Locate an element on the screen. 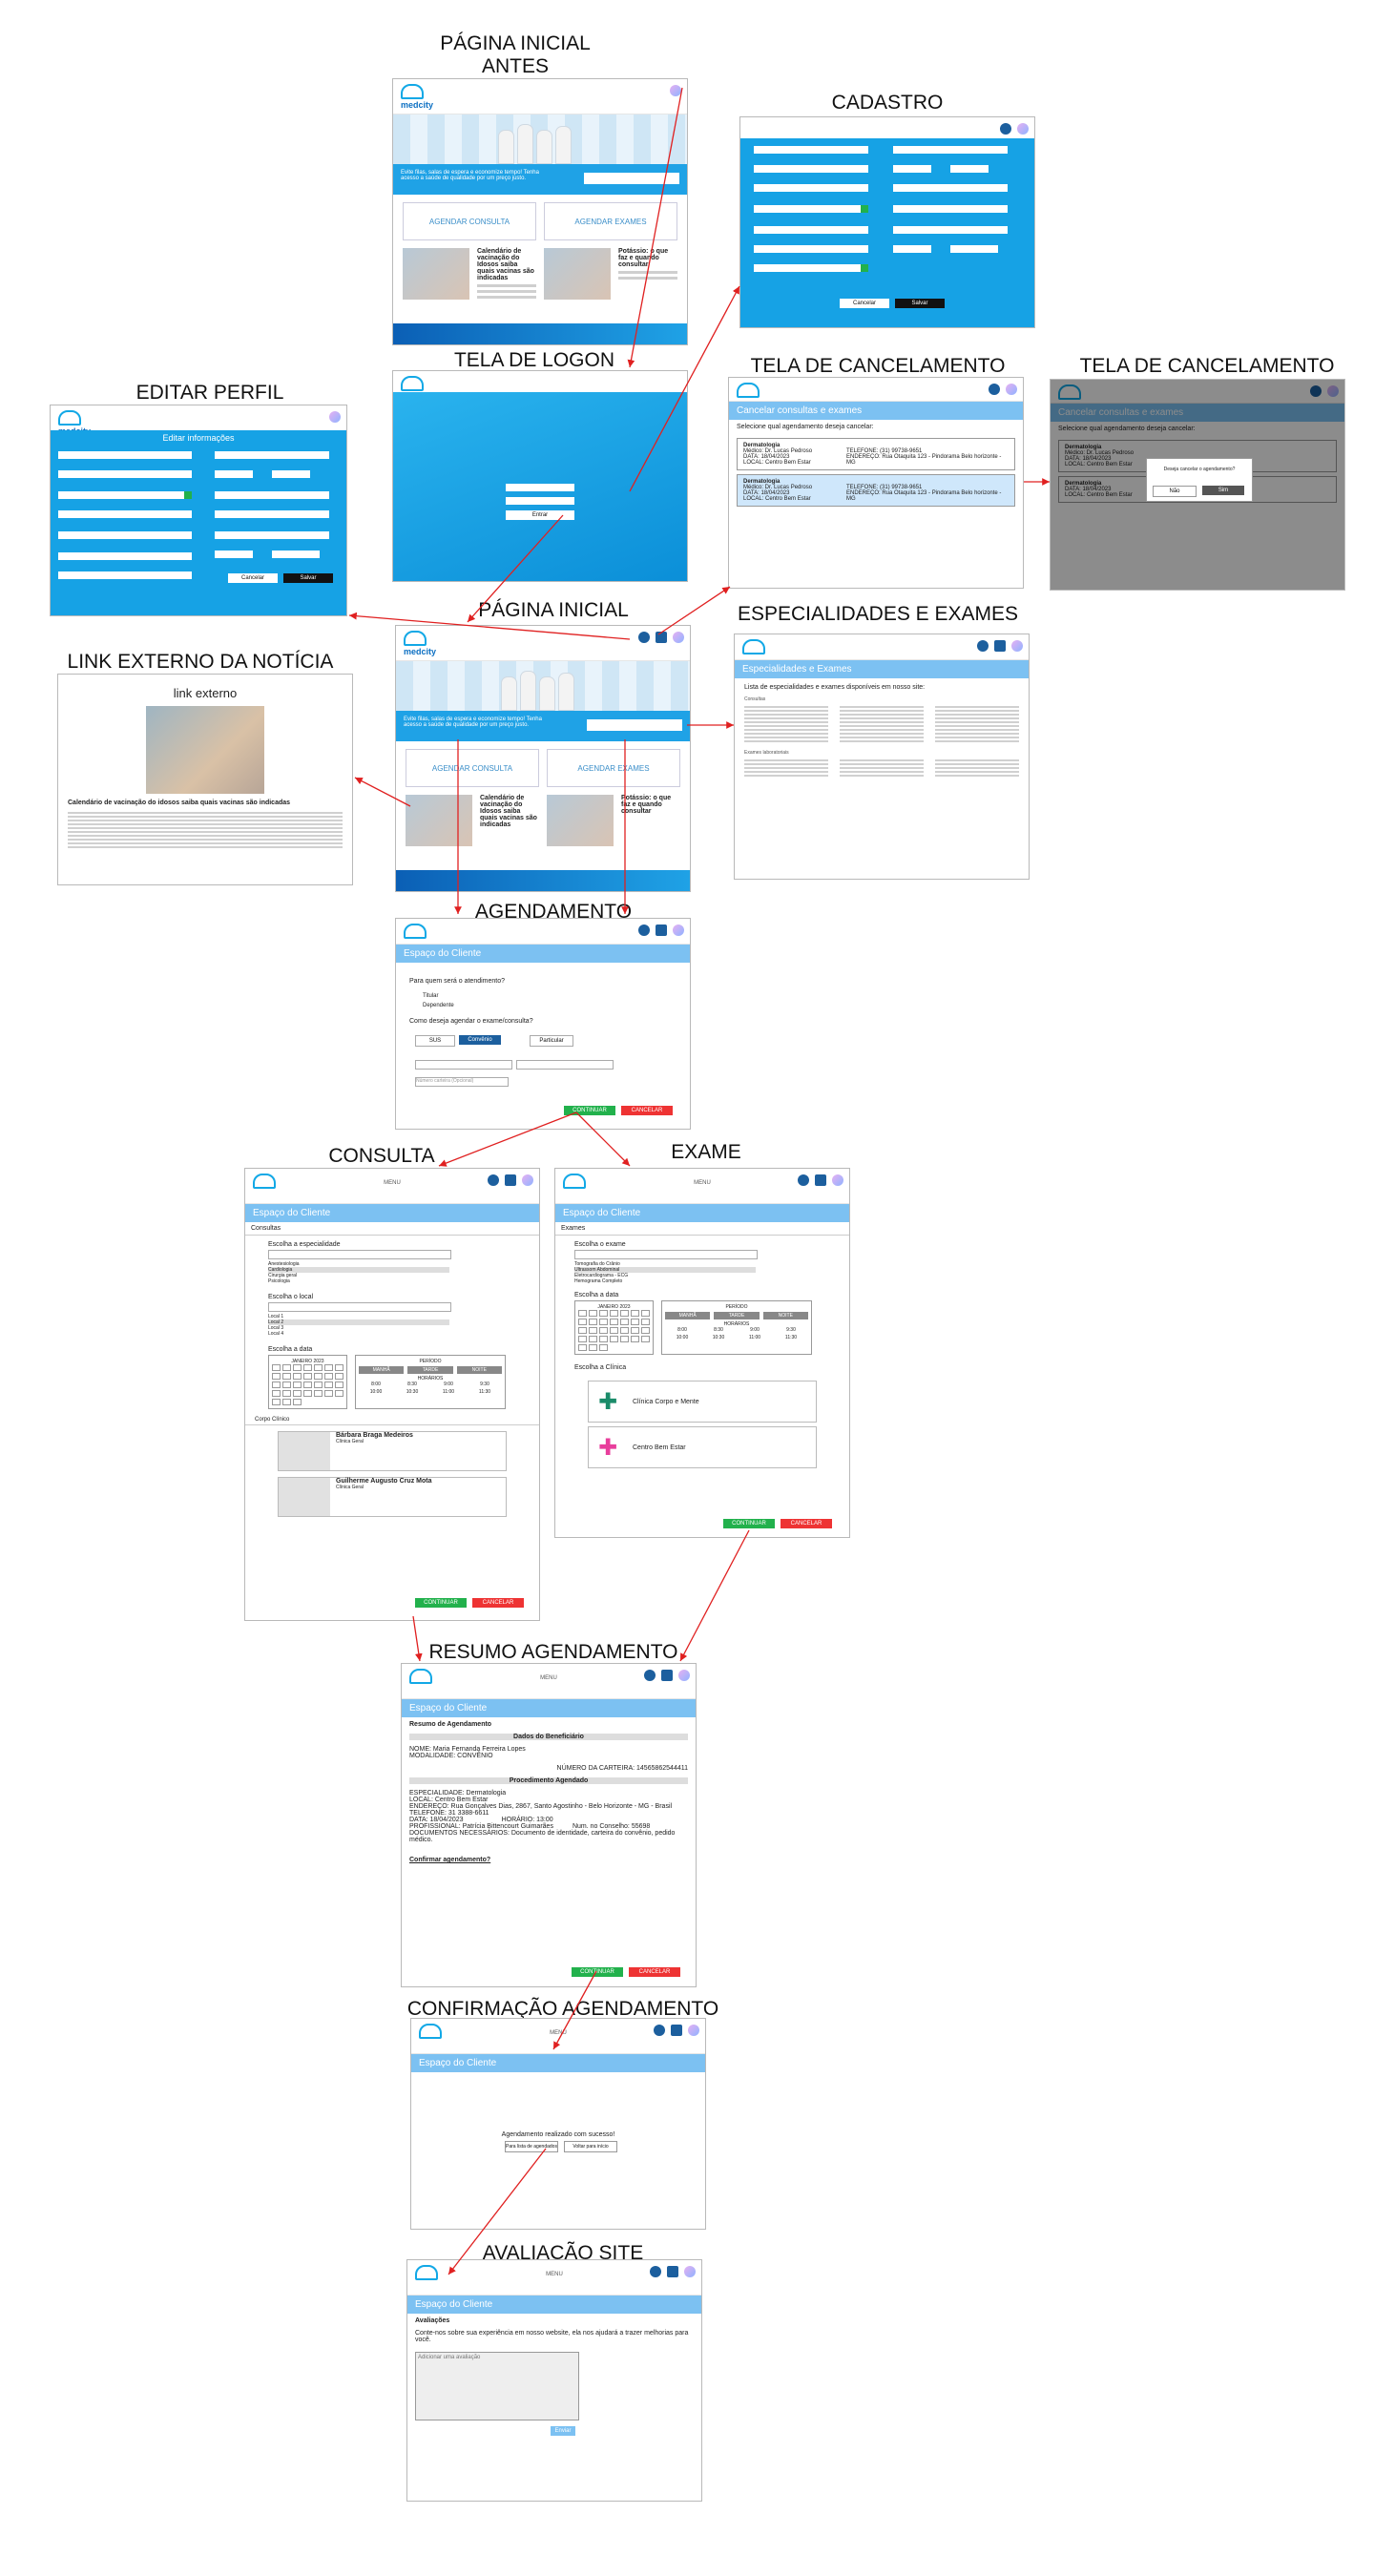 Image resolution: width=1374 pixels, height=2576 pixels. sus-button: SUS is located at coordinates (435, 1041).